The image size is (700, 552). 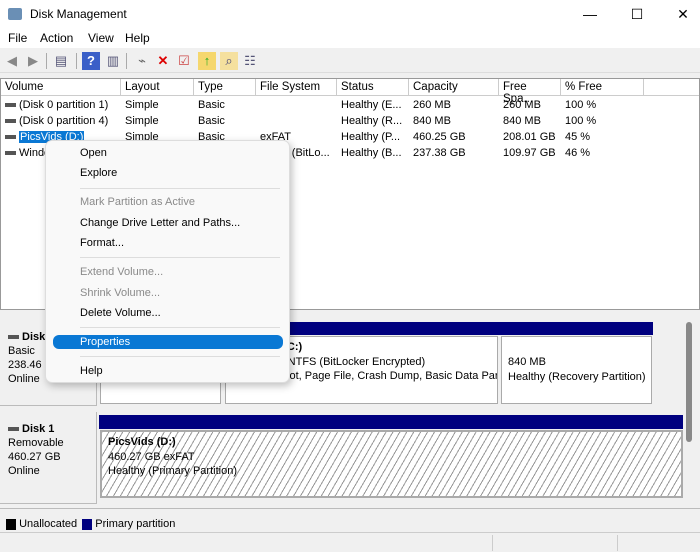 I want to click on rescan-folder-icon: ↑, so click(x=207, y=61).